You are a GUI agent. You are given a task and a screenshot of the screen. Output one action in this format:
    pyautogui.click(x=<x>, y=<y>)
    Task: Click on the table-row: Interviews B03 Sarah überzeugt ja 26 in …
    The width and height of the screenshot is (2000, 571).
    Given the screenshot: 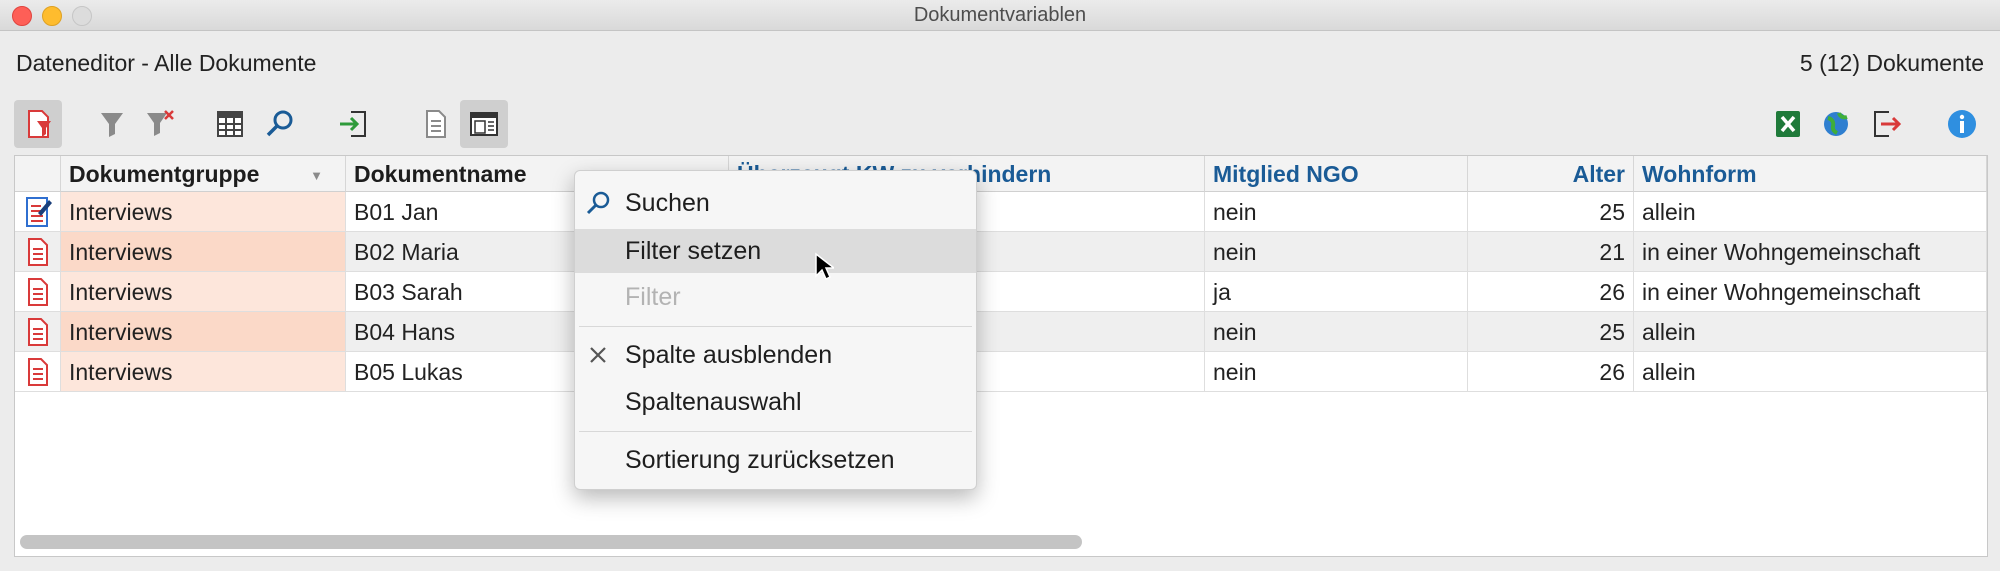 What is the action you would take?
    pyautogui.click(x=1001, y=292)
    